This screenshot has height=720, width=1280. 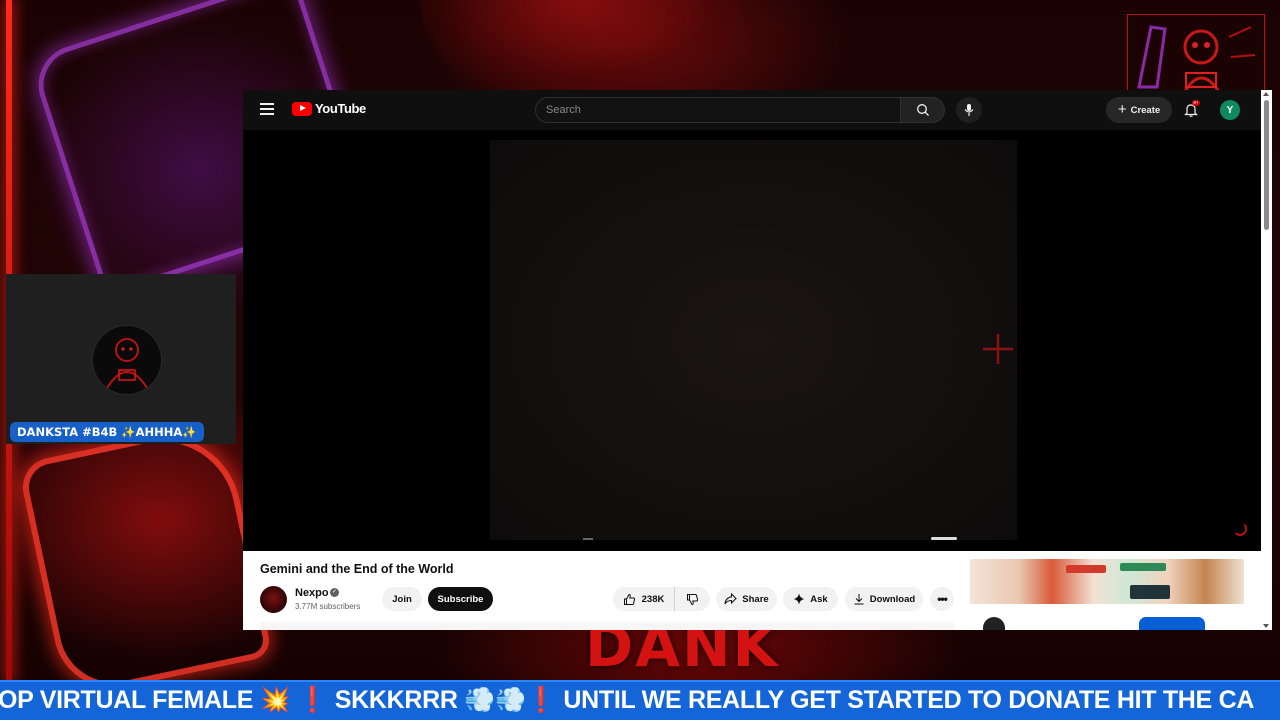 I want to click on notifications-button: 9+, so click(x=1191, y=110).